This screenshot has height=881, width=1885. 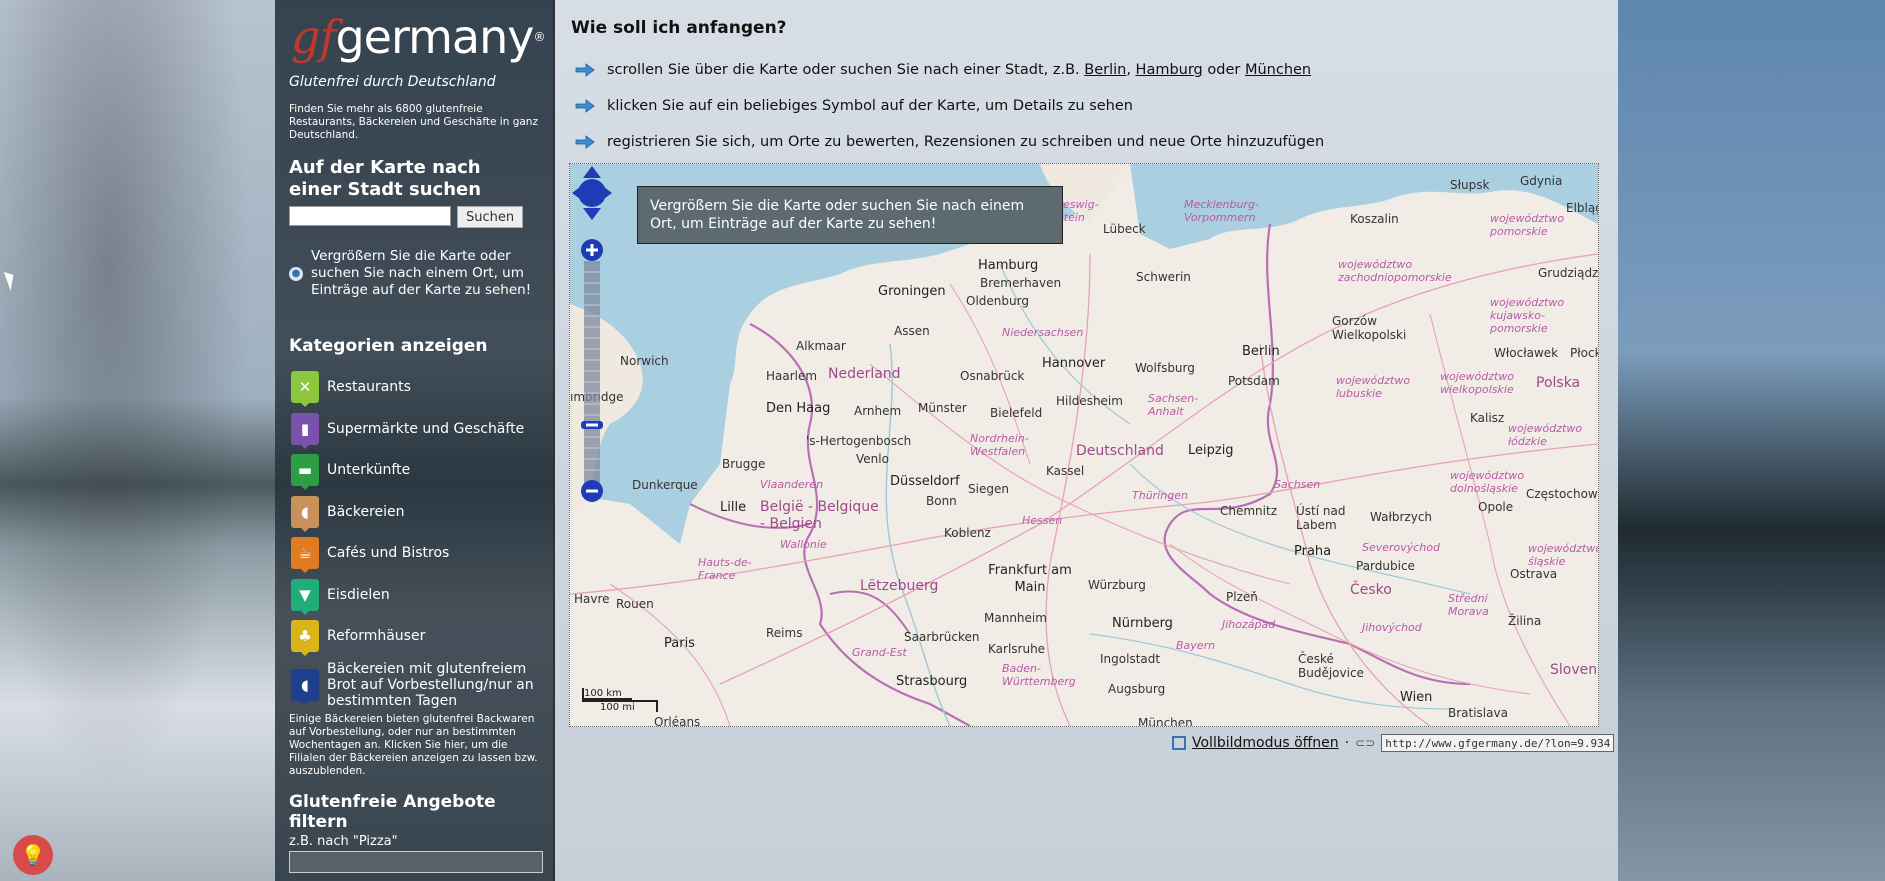 What do you see at coordinates (305, 513) in the screenshot?
I see `bread-icon: ◖` at bounding box center [305, 513].